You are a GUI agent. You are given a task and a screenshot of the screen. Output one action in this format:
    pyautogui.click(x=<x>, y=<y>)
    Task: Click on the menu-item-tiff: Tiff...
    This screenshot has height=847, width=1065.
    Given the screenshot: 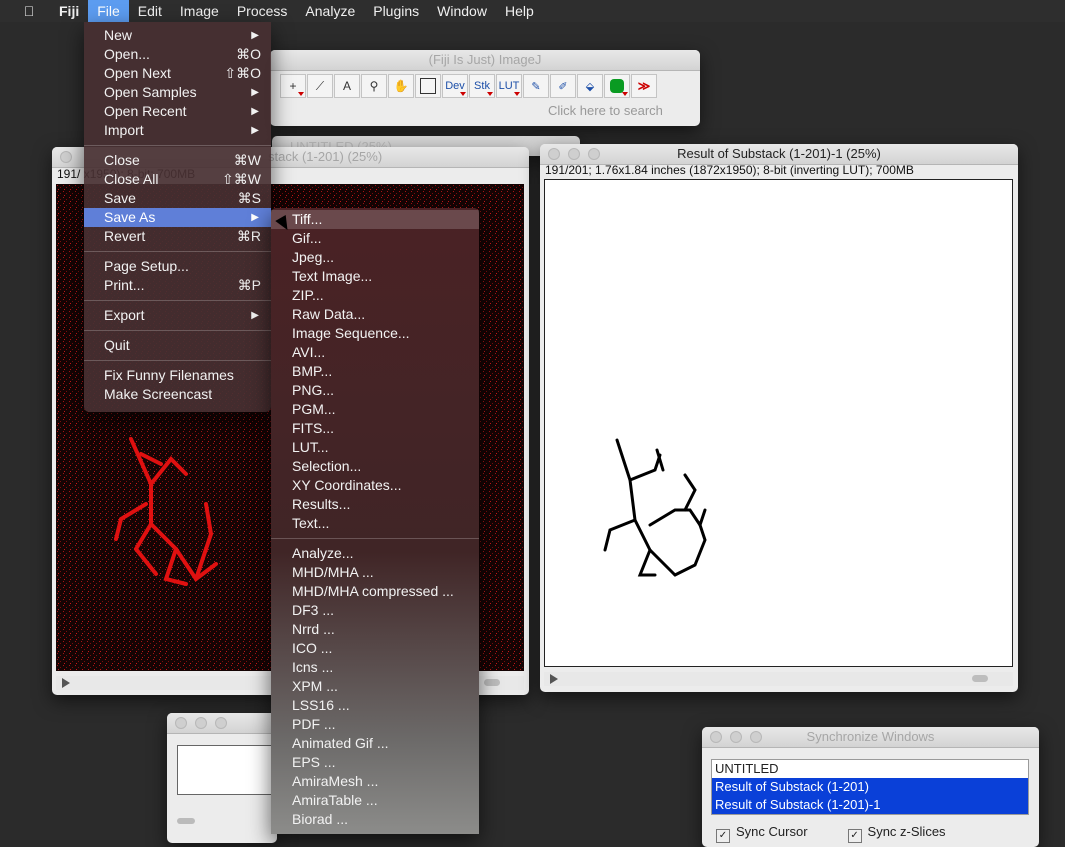 What is the action you would take?
    pyautogui.click(x=375, y=219)
    